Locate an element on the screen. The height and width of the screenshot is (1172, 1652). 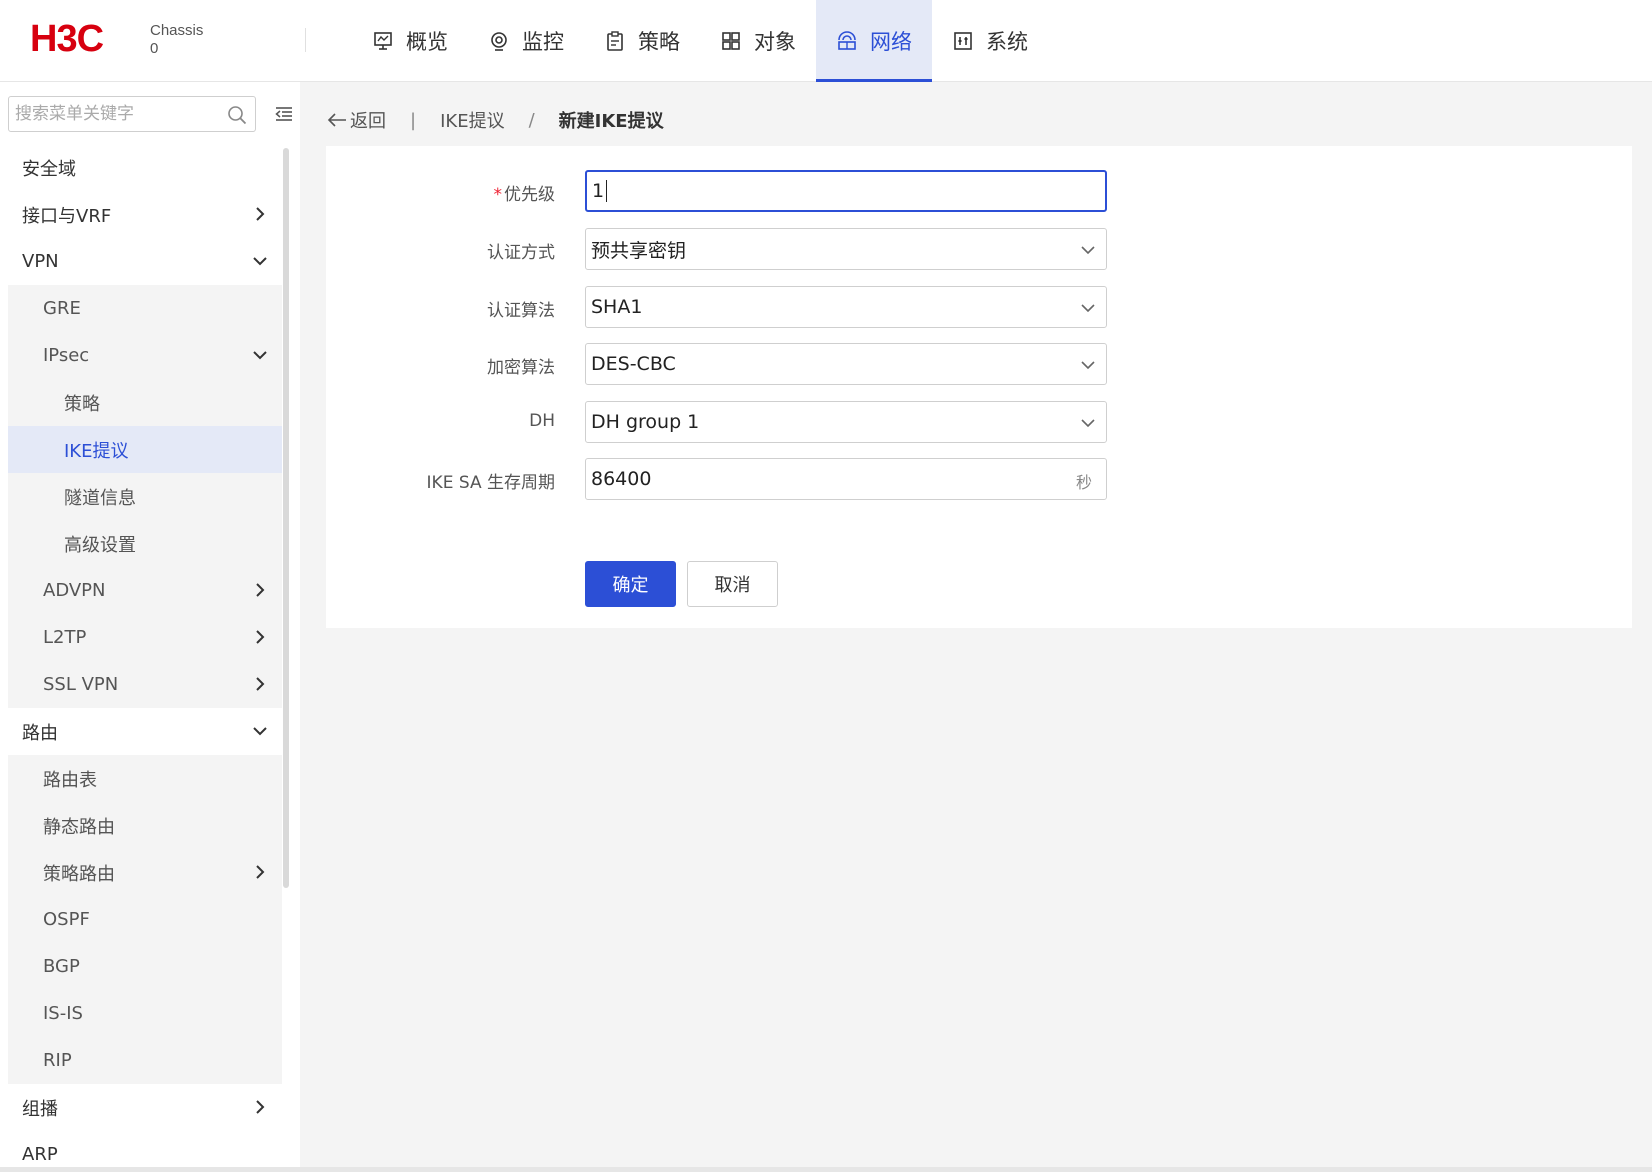
sidebar-item-gre: GRE is located at coordinates (145, 308).